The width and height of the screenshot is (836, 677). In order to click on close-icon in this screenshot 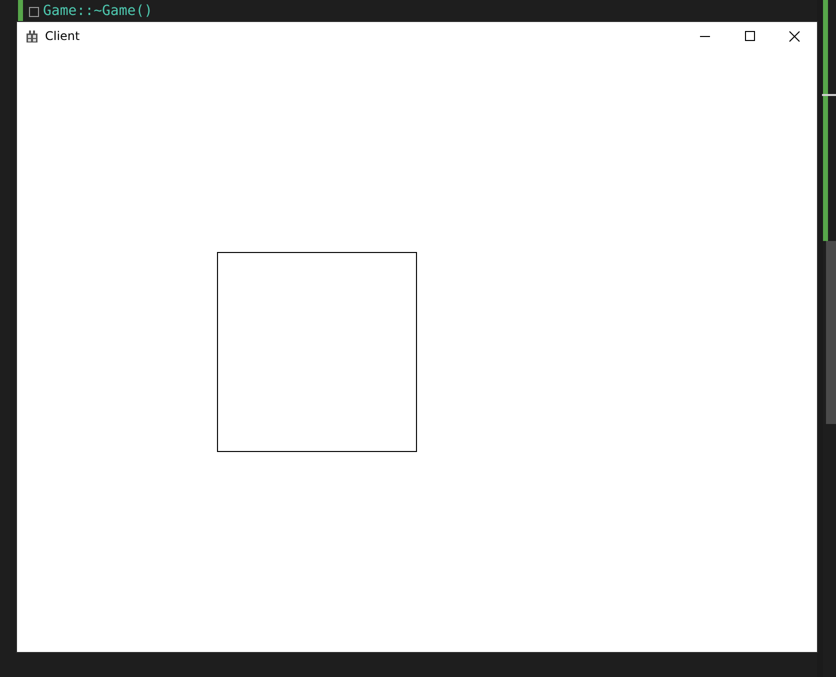, I will do `click(794, 36)`.